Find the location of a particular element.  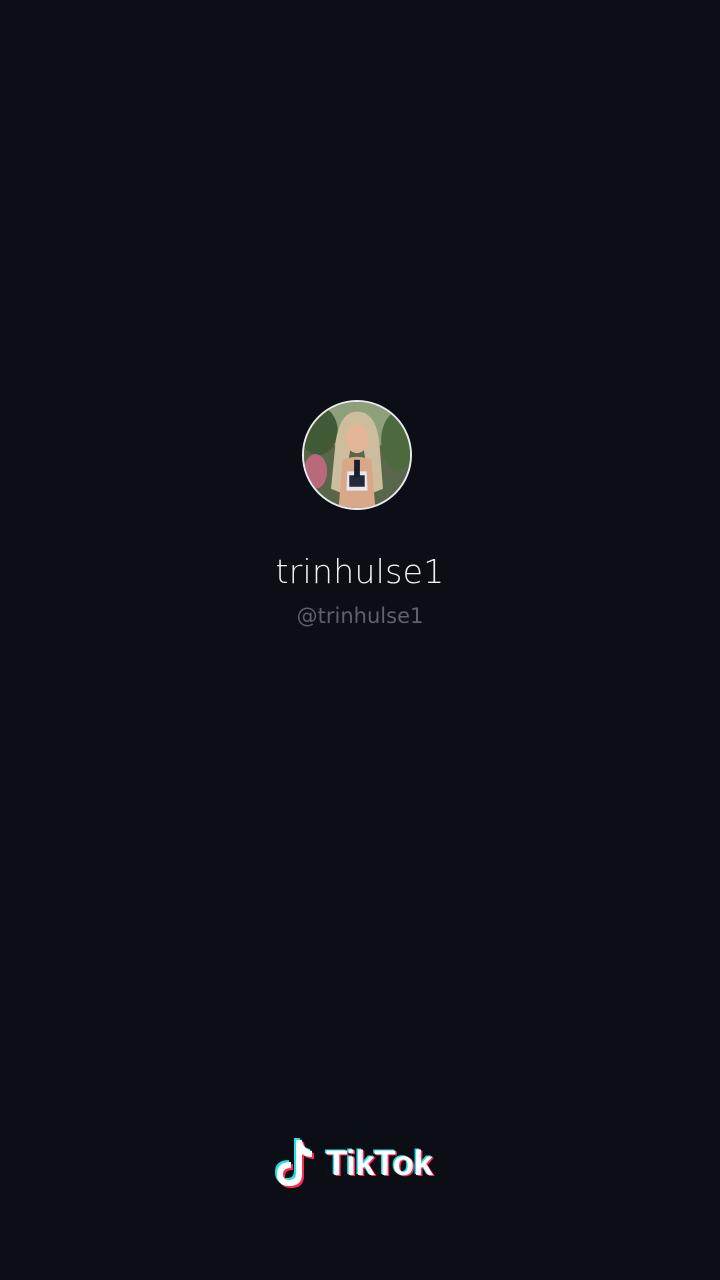

profile-photo is located at coordinates (357, 455).